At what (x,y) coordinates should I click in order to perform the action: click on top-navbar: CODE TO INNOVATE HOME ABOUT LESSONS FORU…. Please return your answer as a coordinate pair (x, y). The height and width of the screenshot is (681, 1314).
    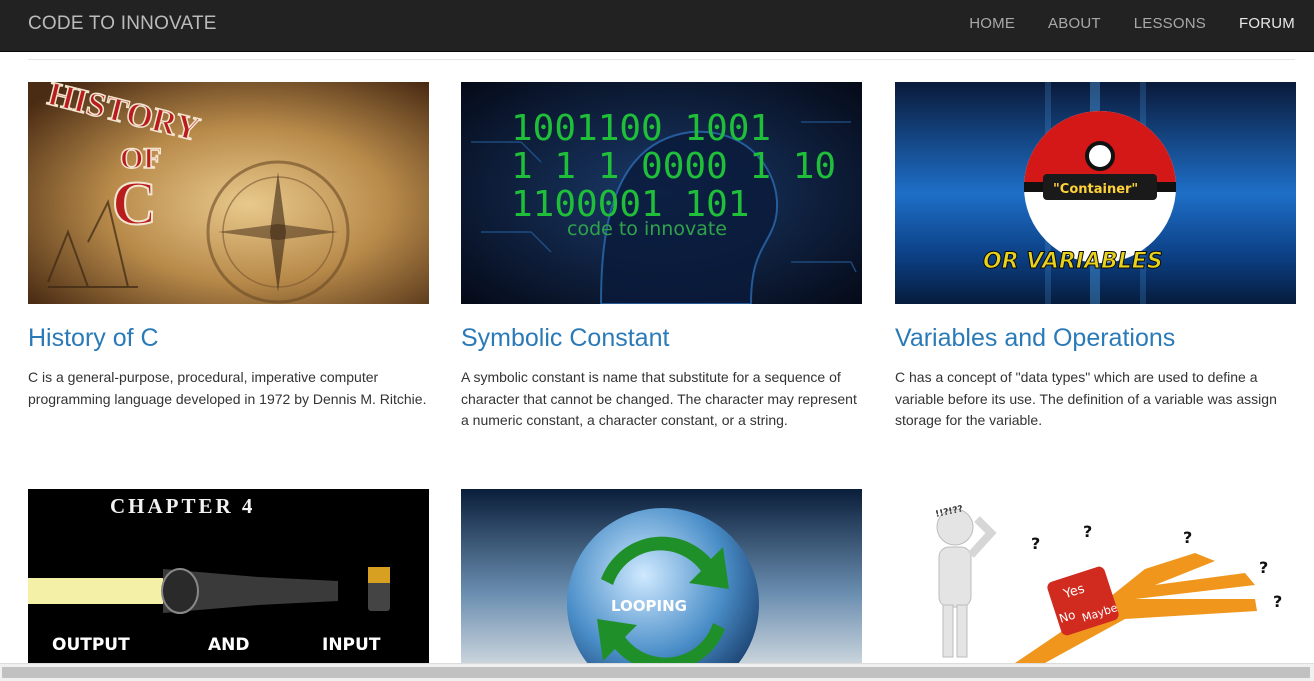
    Looking at the image, I should click on (657, 26).